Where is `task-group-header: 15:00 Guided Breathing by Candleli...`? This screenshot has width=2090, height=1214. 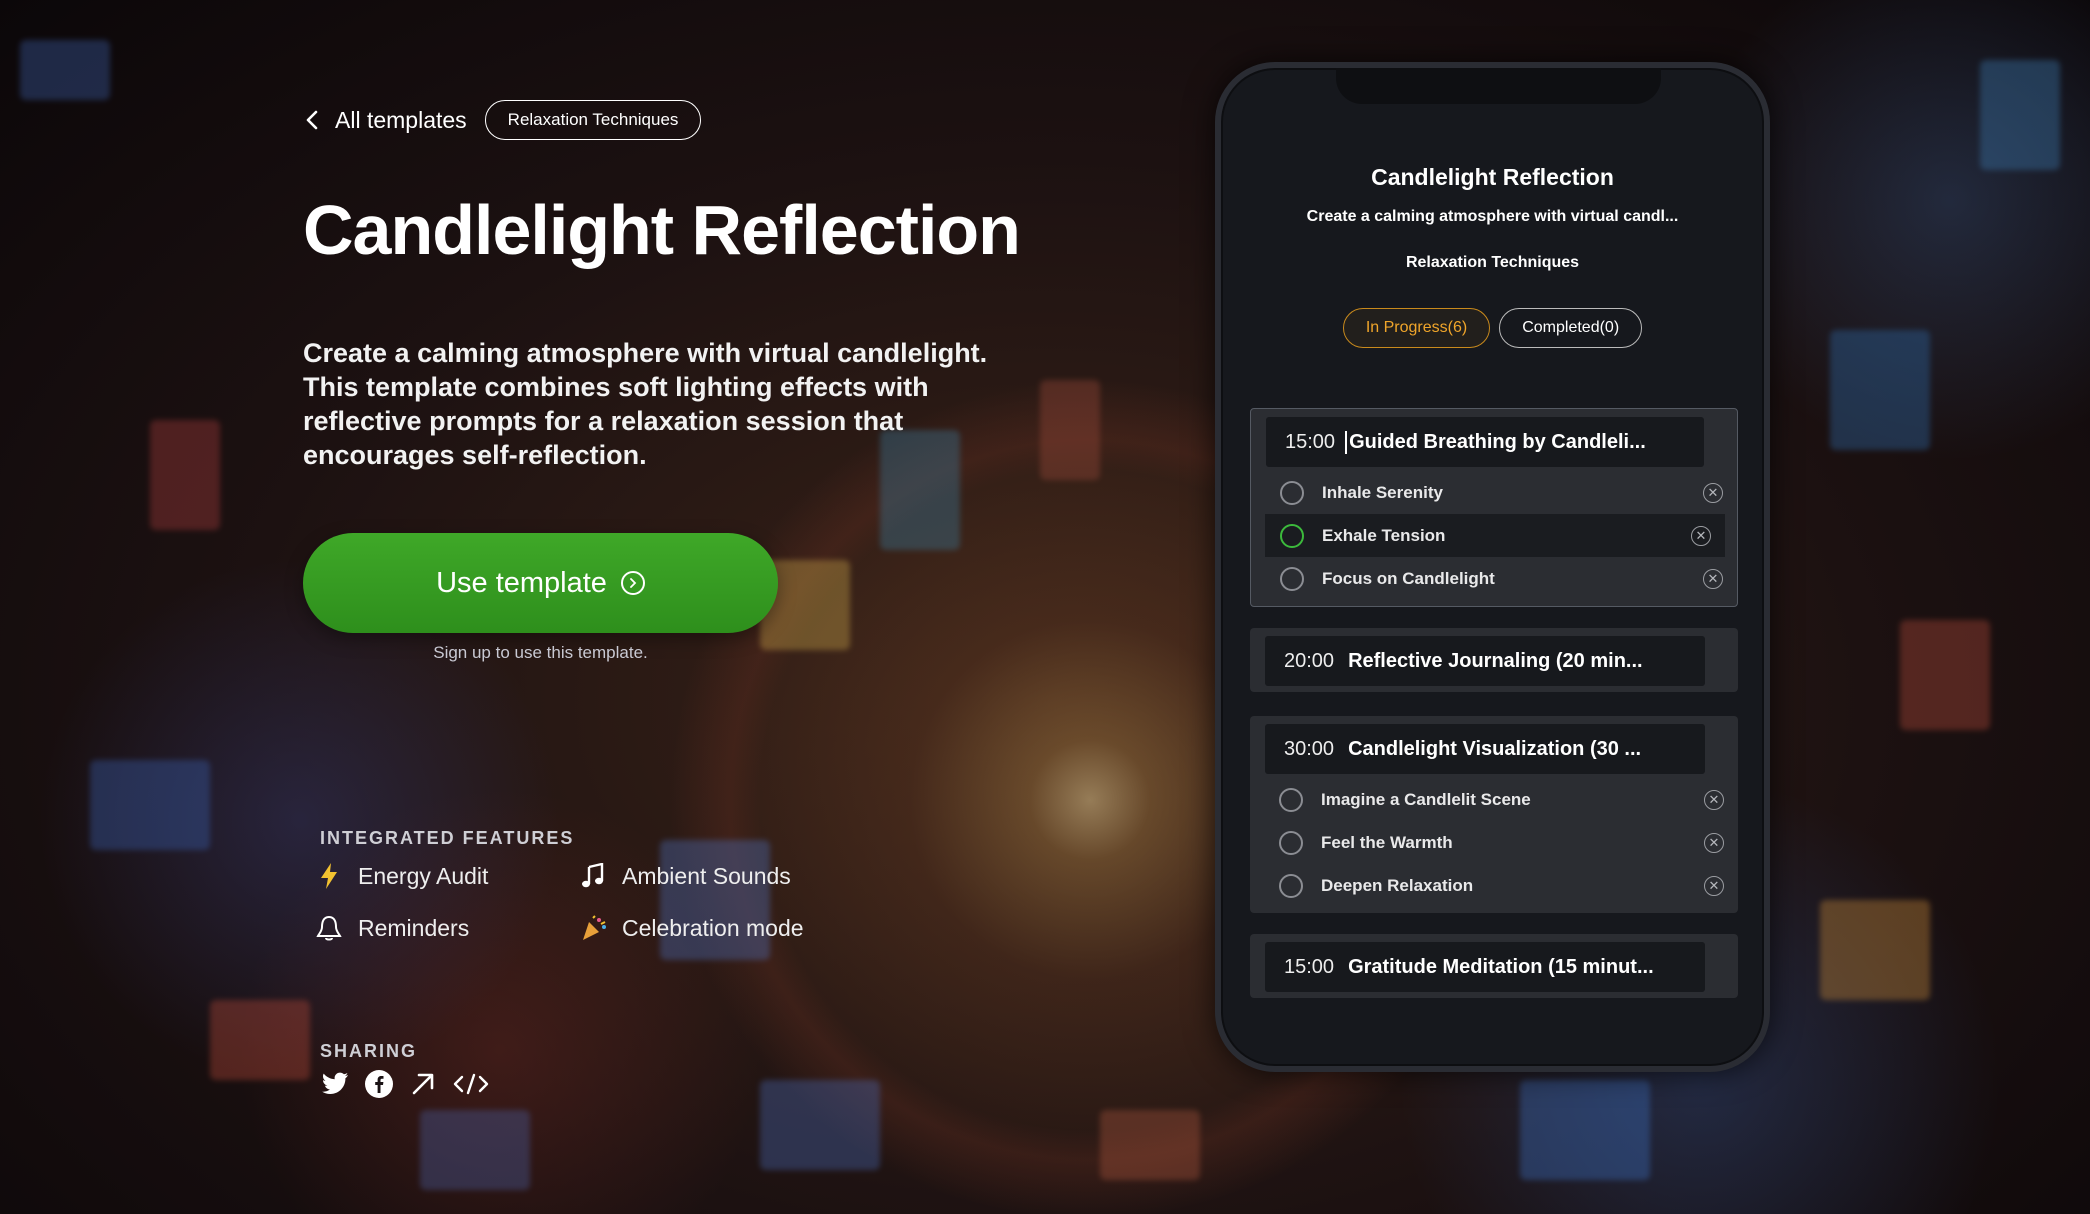 task-group-header: 15:00 Guided Breathing by Candleli... is located at coordinates (1485, 442).